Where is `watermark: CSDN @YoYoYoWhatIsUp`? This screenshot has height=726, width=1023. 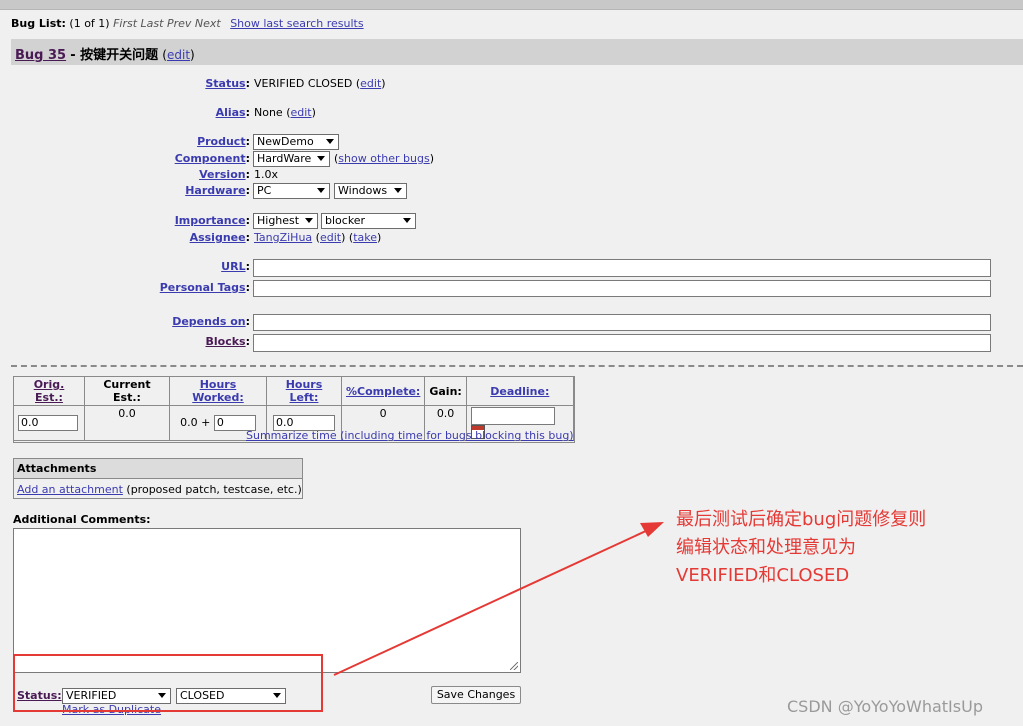
watermark: CSDN @YoYoYoWhatIsUp is located at coordinates (885, 706).